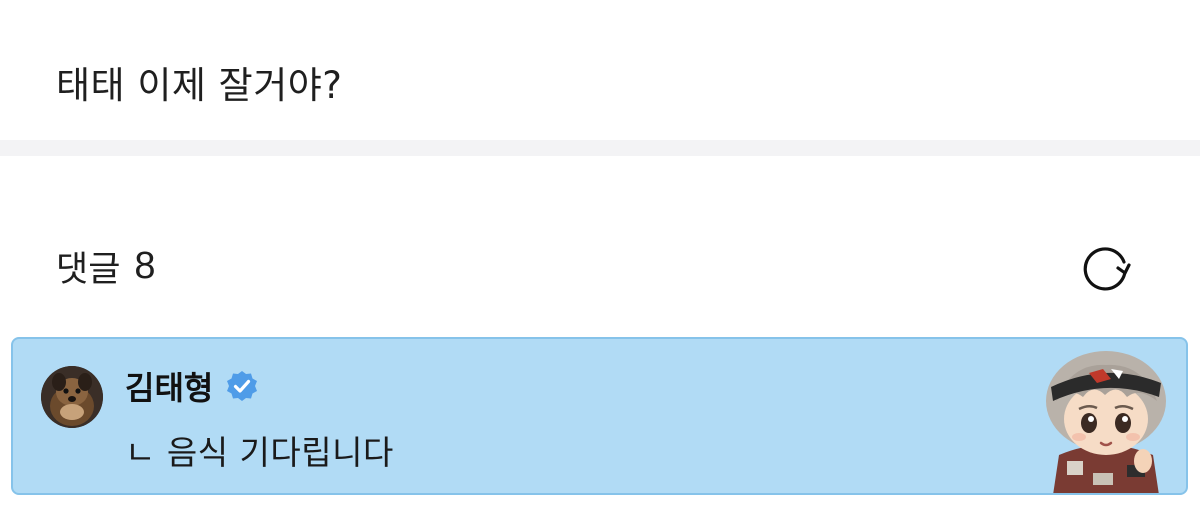  Describe the element at coordinates (199, 85) in the screenshot. I see `post-body-text: 태태 이제 잘거야?` at that location.